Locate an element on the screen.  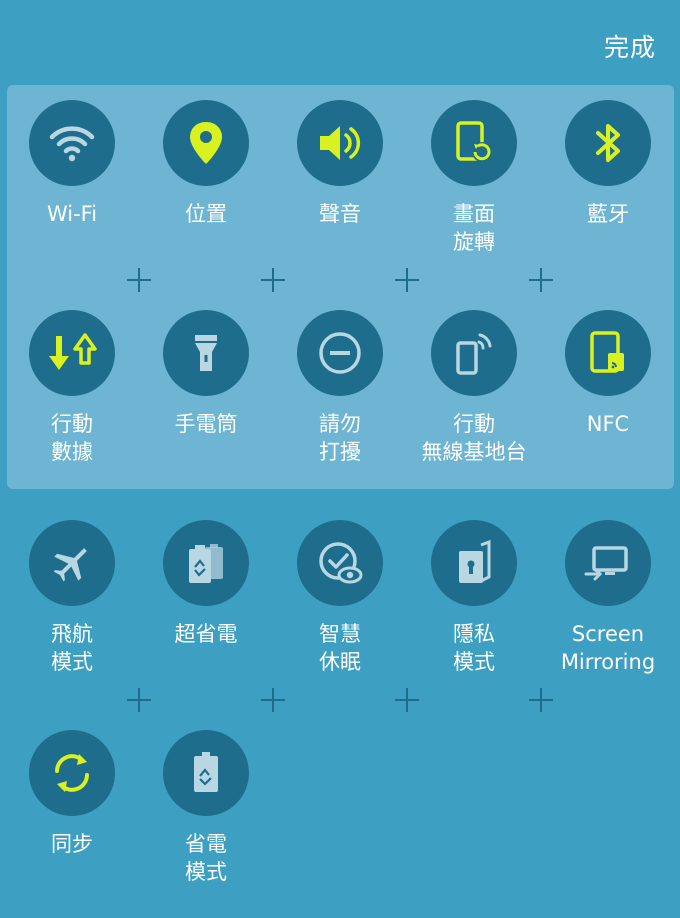
tile-airplane-mode: 飛航 模式 is located at coordinates (72, 598).